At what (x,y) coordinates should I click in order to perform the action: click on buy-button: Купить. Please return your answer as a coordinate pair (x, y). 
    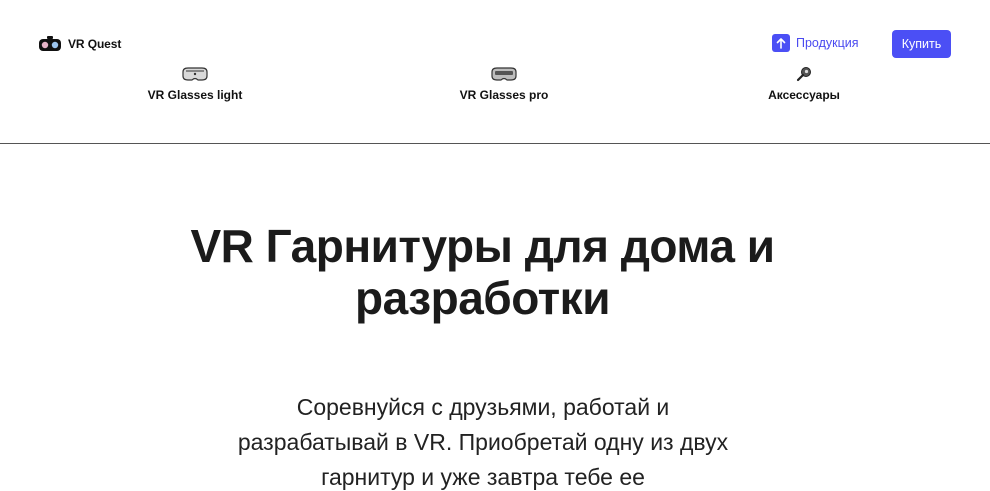
    Looking at the image, I should click on (921, 44).